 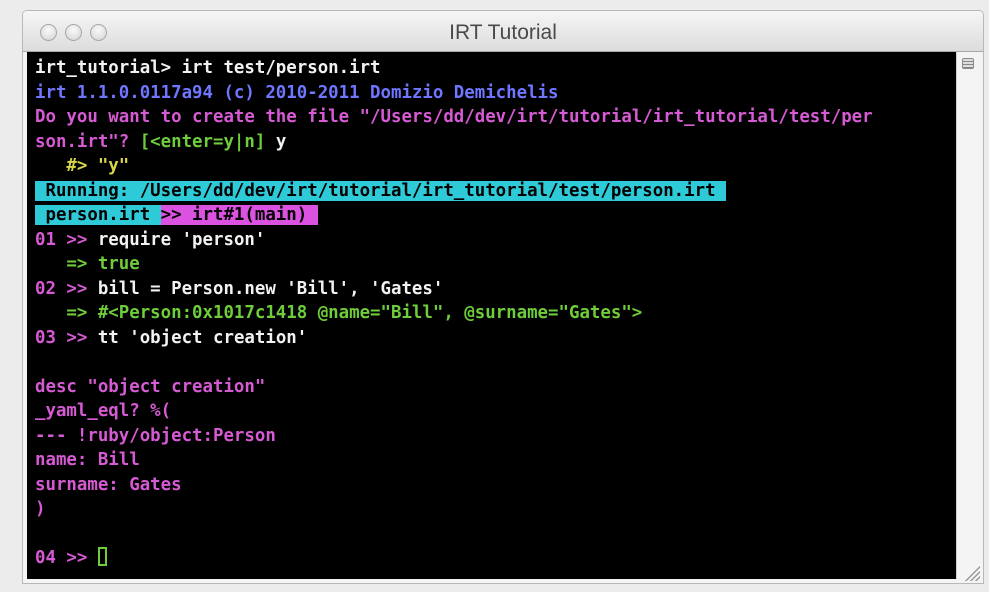 I want to click on terminal-text-segment: --- !ruby/object:Person, so click(x=155, y=435).